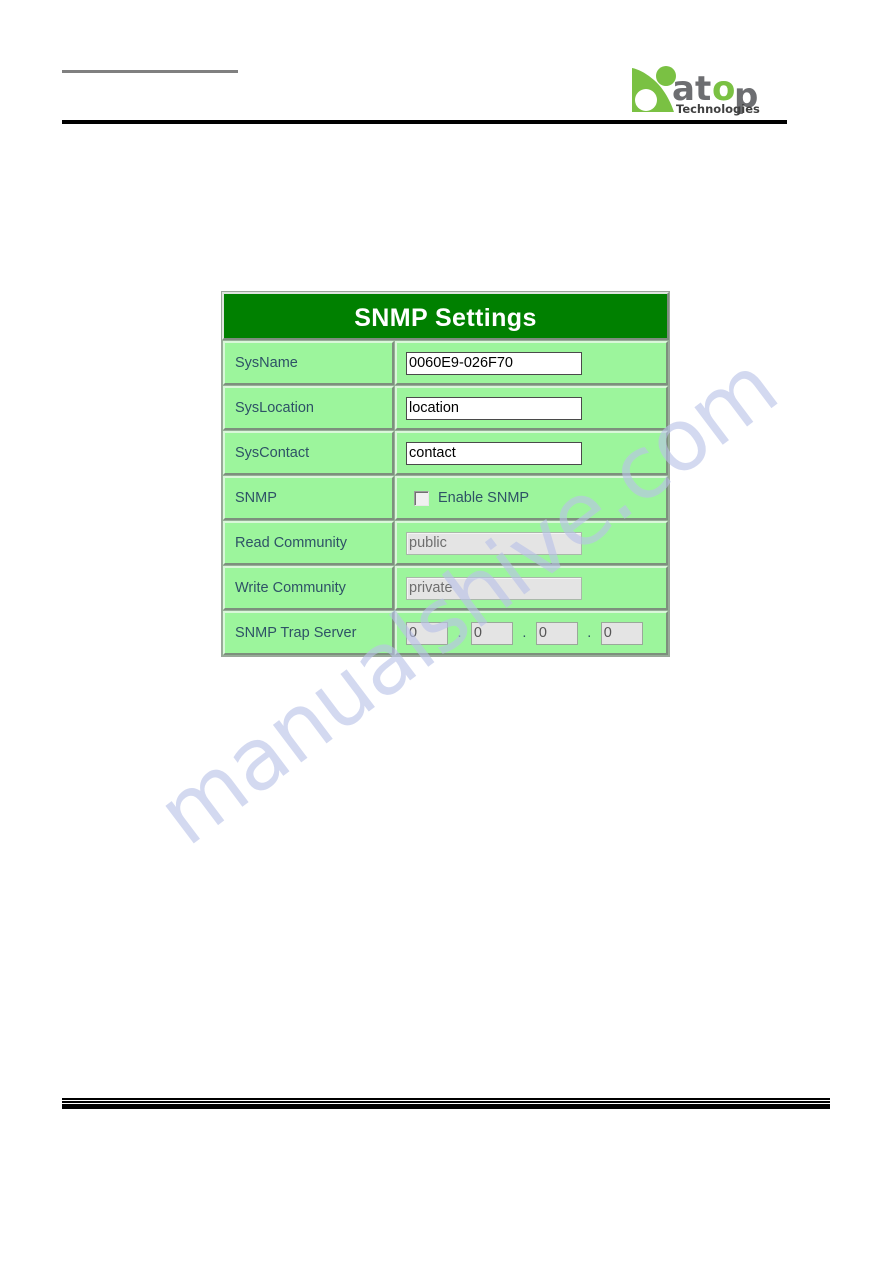 The width and height of the screenshot is (893, 1263). I want to click on row-label-syscontact: SysContact, so click(308, 453).